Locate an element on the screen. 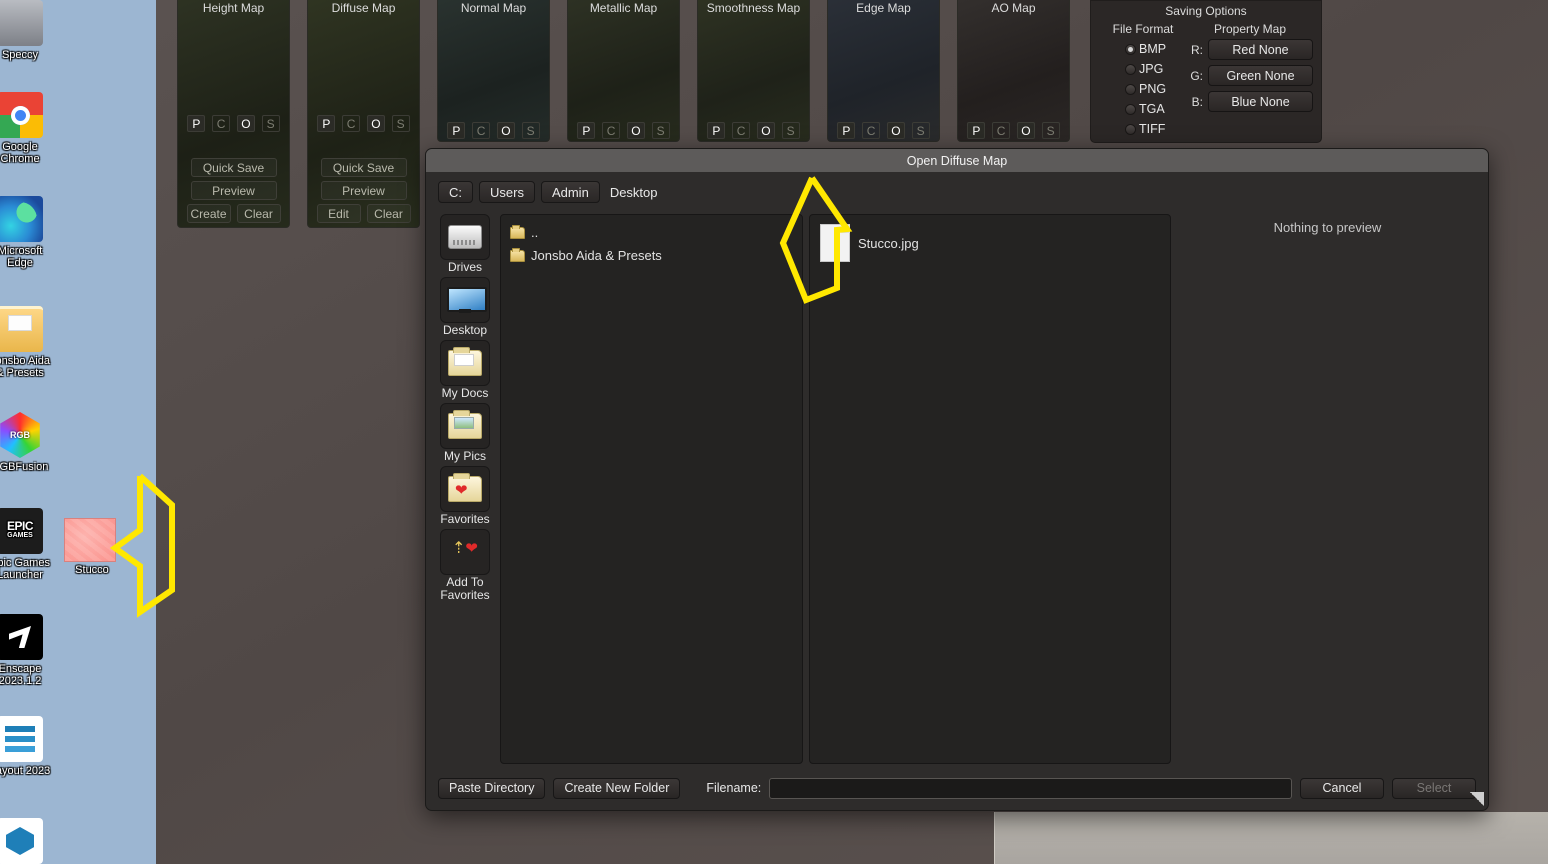 Image resolution: width=1548 pixels, height=864 pixels. file-format-option-label: TGA is located at coordinates (1152, 109).